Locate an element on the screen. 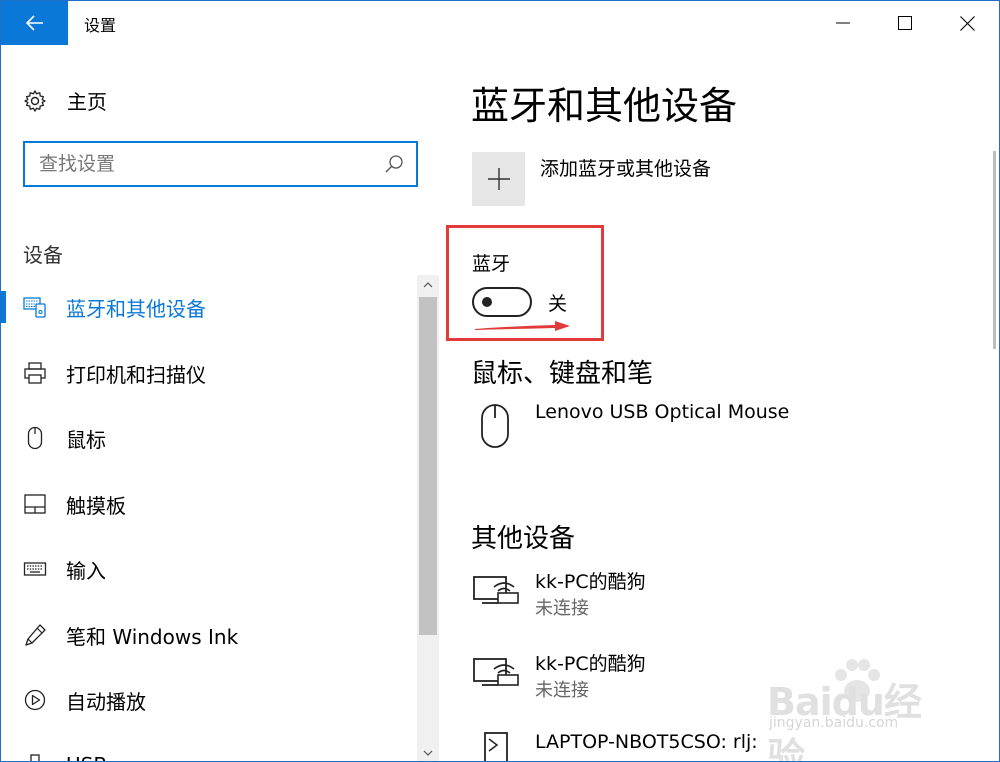 This screenshot has height=762, width=1000. section-heading-mouse-keyboard-pen: 鼠标、键盘和笔 is located at coordinates (562, 374).